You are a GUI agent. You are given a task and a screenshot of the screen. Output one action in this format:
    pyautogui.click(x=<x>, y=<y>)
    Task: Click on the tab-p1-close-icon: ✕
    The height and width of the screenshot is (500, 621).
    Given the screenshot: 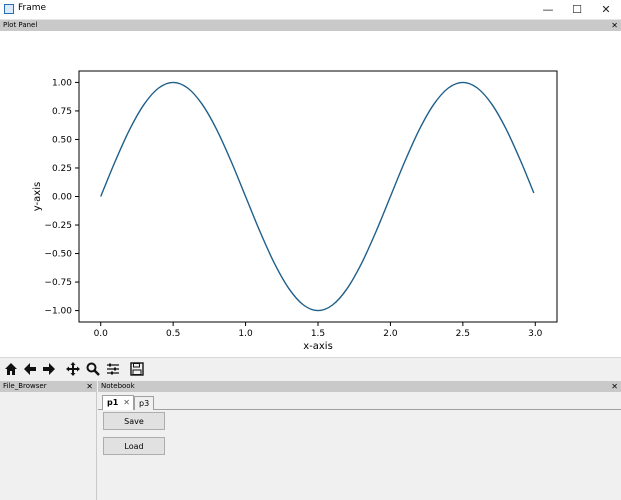 What is the action you would take?
    pyautogui.click(x=126, y=402)
    